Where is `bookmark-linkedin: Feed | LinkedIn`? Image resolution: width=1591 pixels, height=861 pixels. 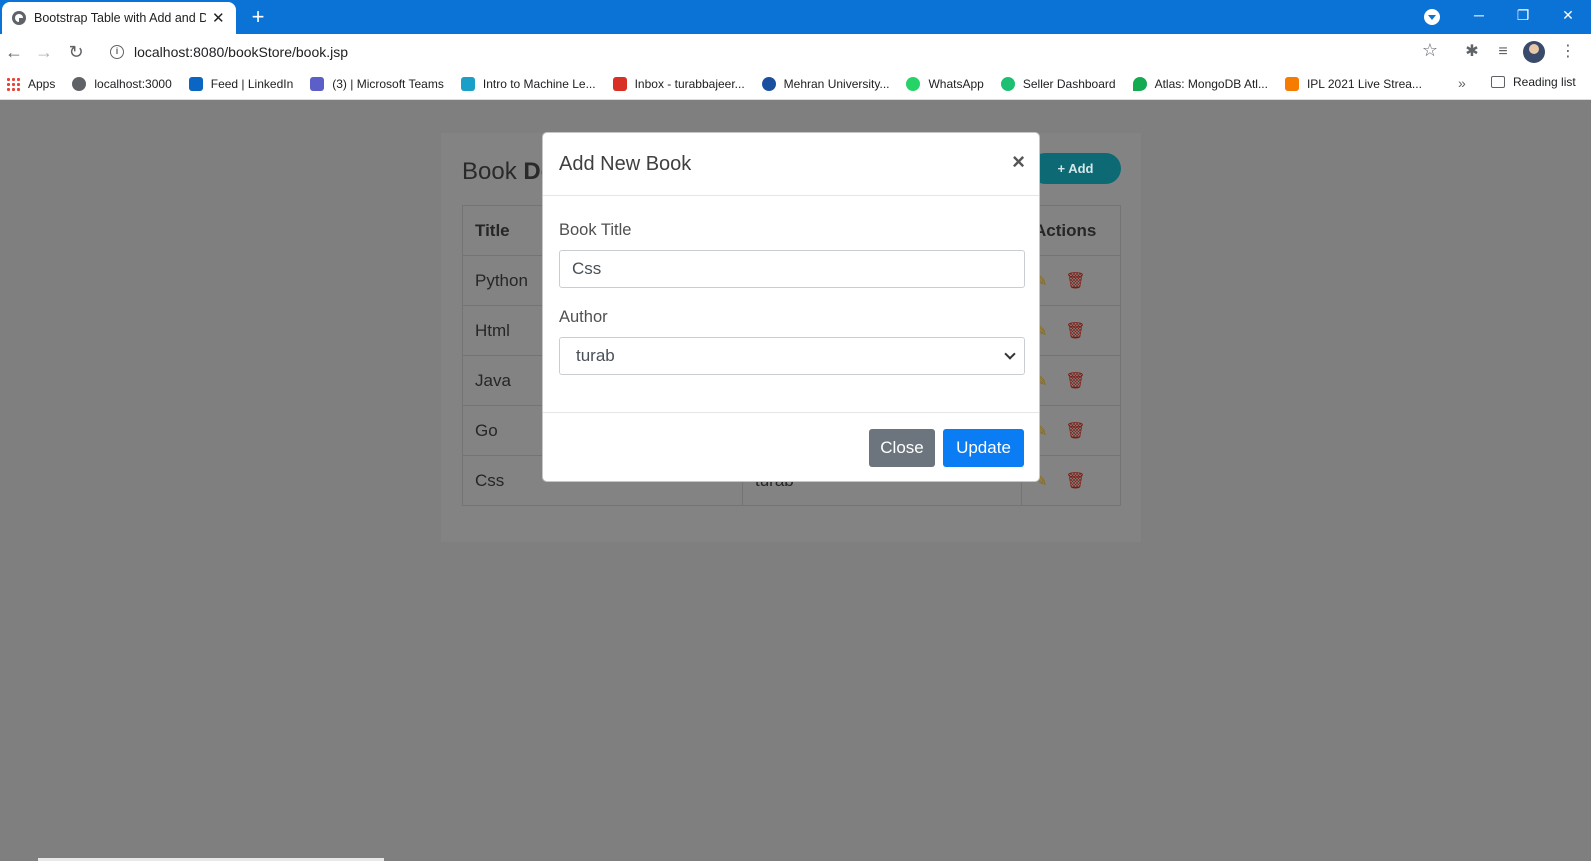 bookmark-linkedin: Feed | LinkedIn is located at coordinates (240, 84).